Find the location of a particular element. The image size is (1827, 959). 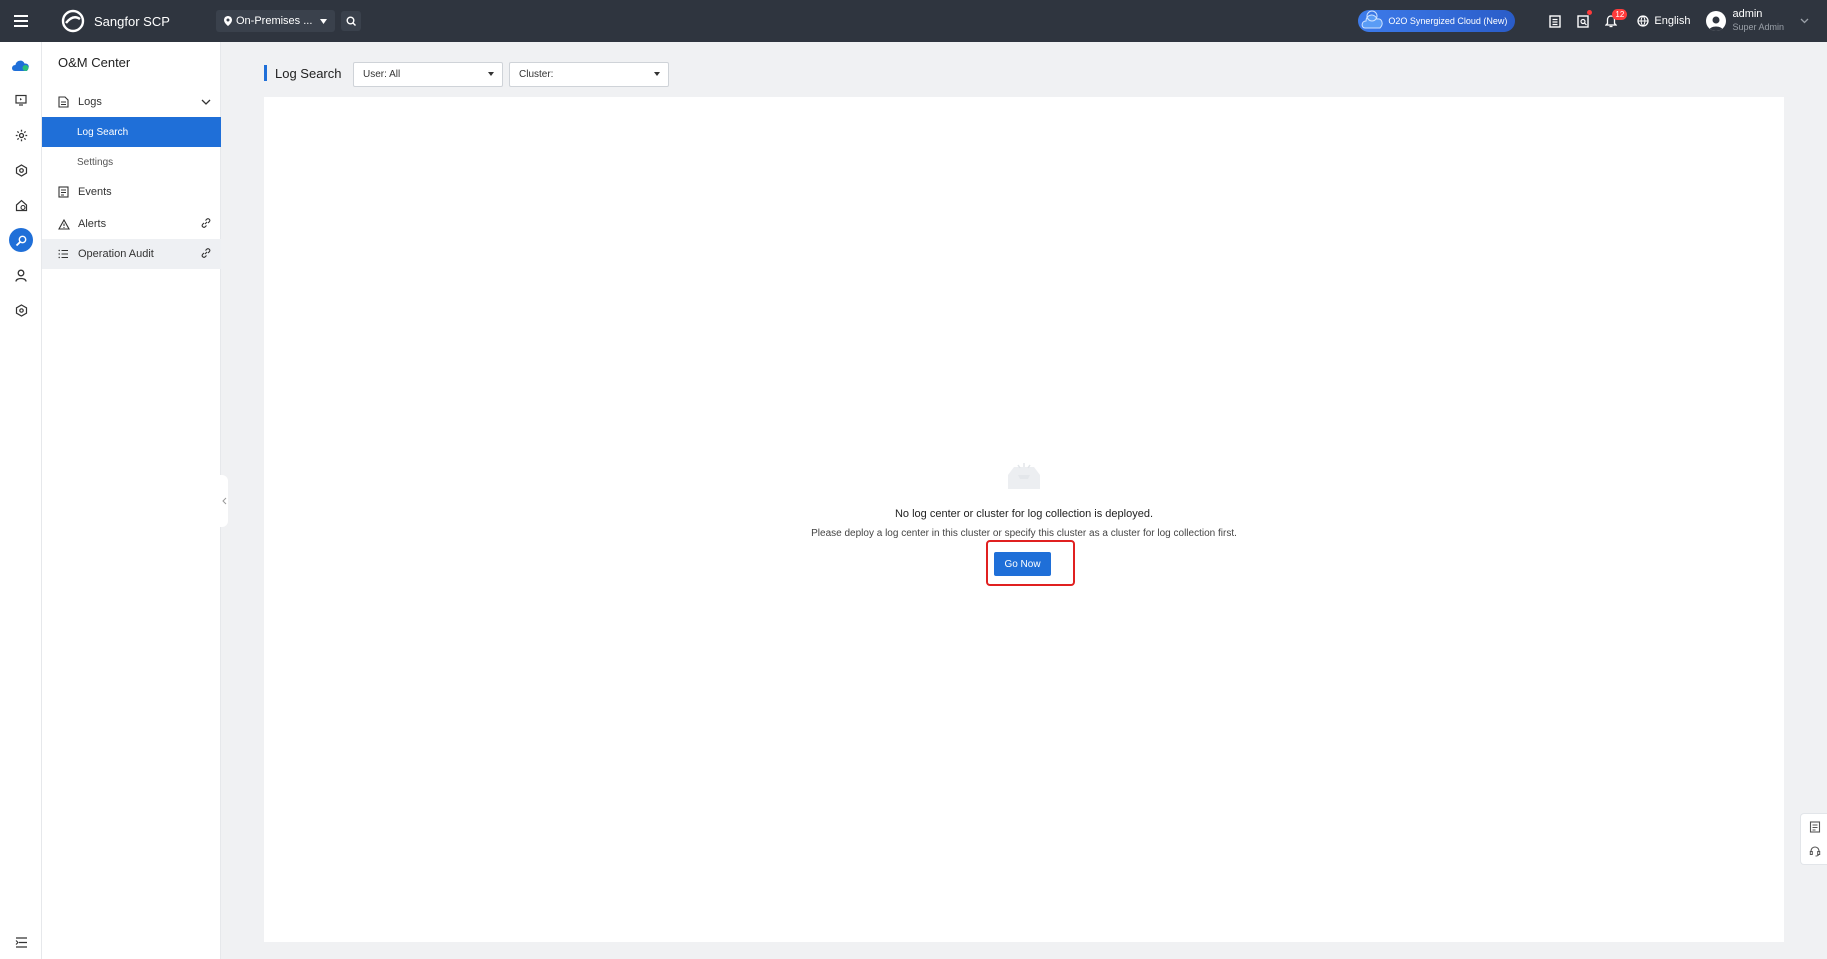

menu-item-settings-label: Settings is located at coordinates (95, 162).